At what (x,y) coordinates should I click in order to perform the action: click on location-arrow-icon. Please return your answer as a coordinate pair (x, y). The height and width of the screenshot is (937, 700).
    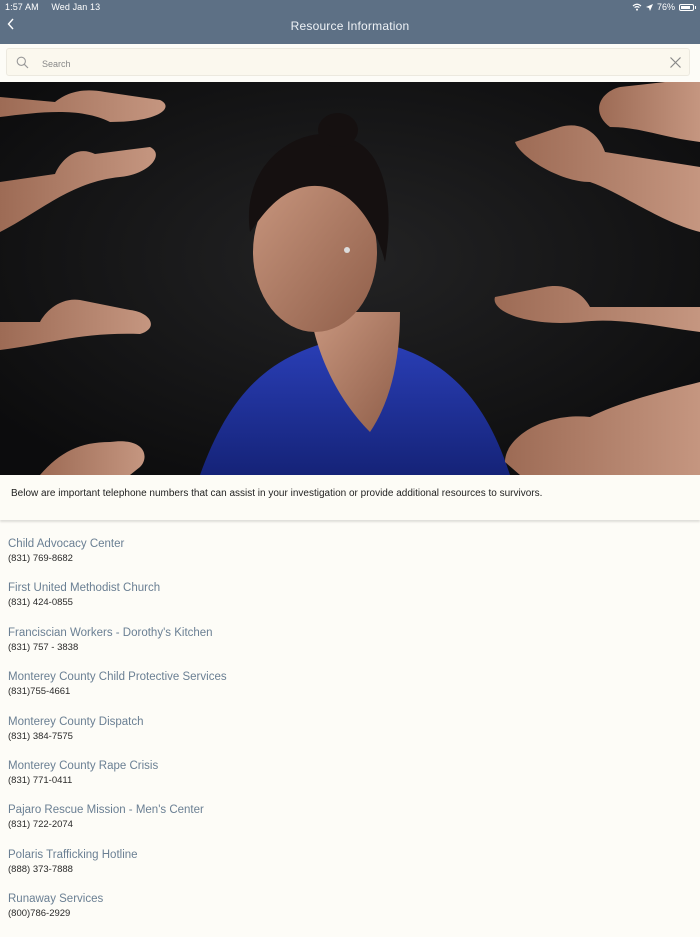
    Looking at the image, I should click on (649, 7).